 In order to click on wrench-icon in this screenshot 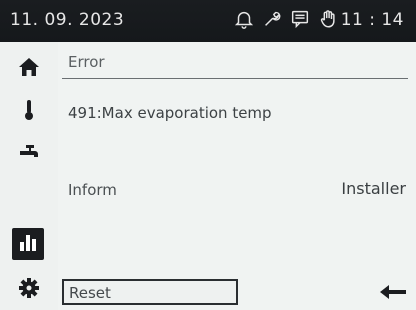, I will do `click(272, 21)`.